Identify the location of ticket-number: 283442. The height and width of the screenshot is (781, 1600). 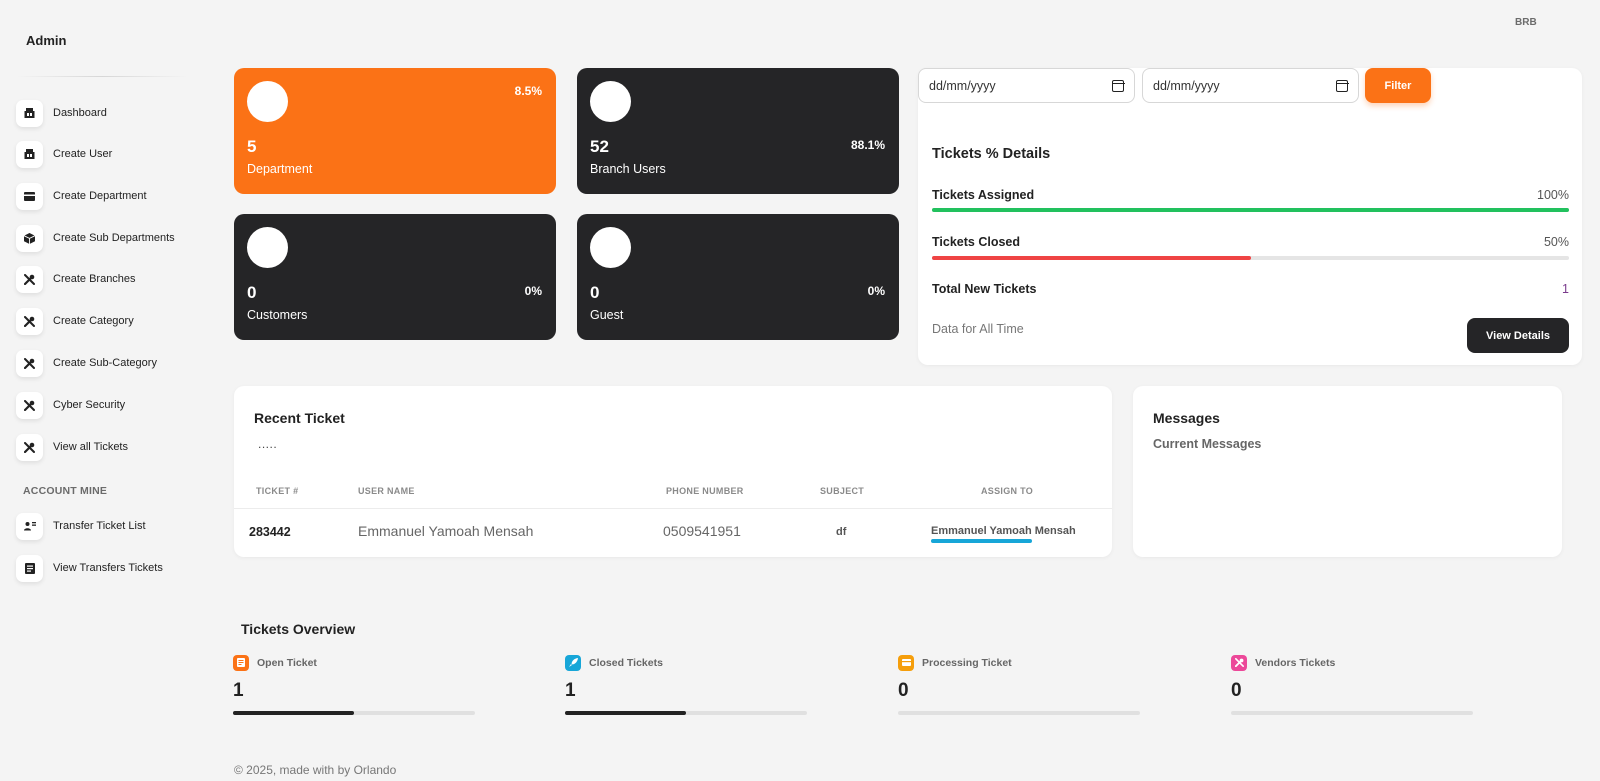
(270, 532).